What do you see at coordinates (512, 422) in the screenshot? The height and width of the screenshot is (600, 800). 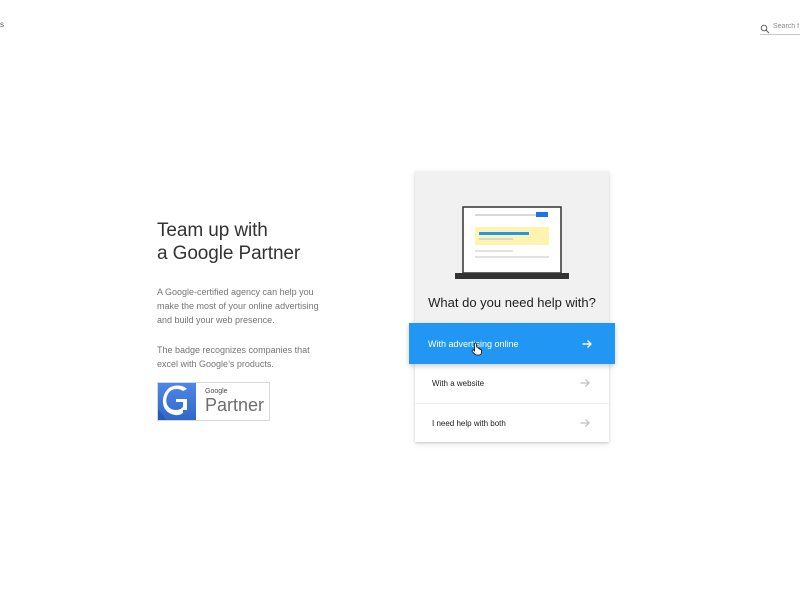 I see `option-i-need-help-with-both: I need help with both` at bounding box center [512, 422].